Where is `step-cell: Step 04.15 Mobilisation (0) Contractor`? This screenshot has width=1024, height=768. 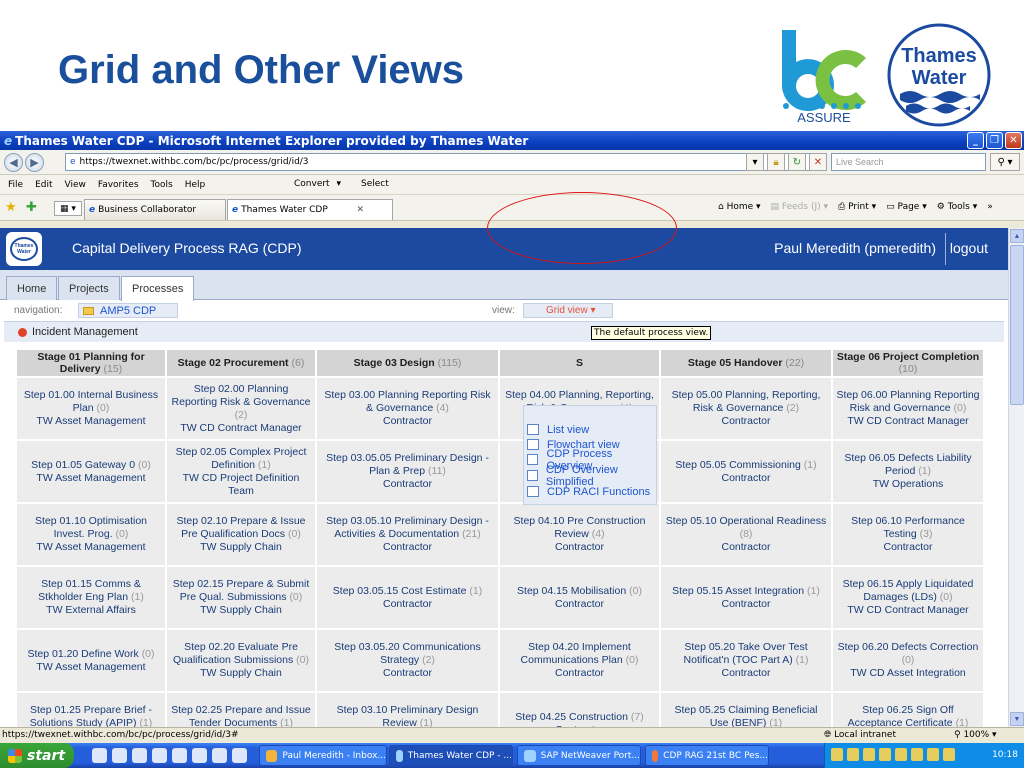 step-cell: Step 04.15 Mobilisation (0) Contractor is located at coordinates (579, 597).